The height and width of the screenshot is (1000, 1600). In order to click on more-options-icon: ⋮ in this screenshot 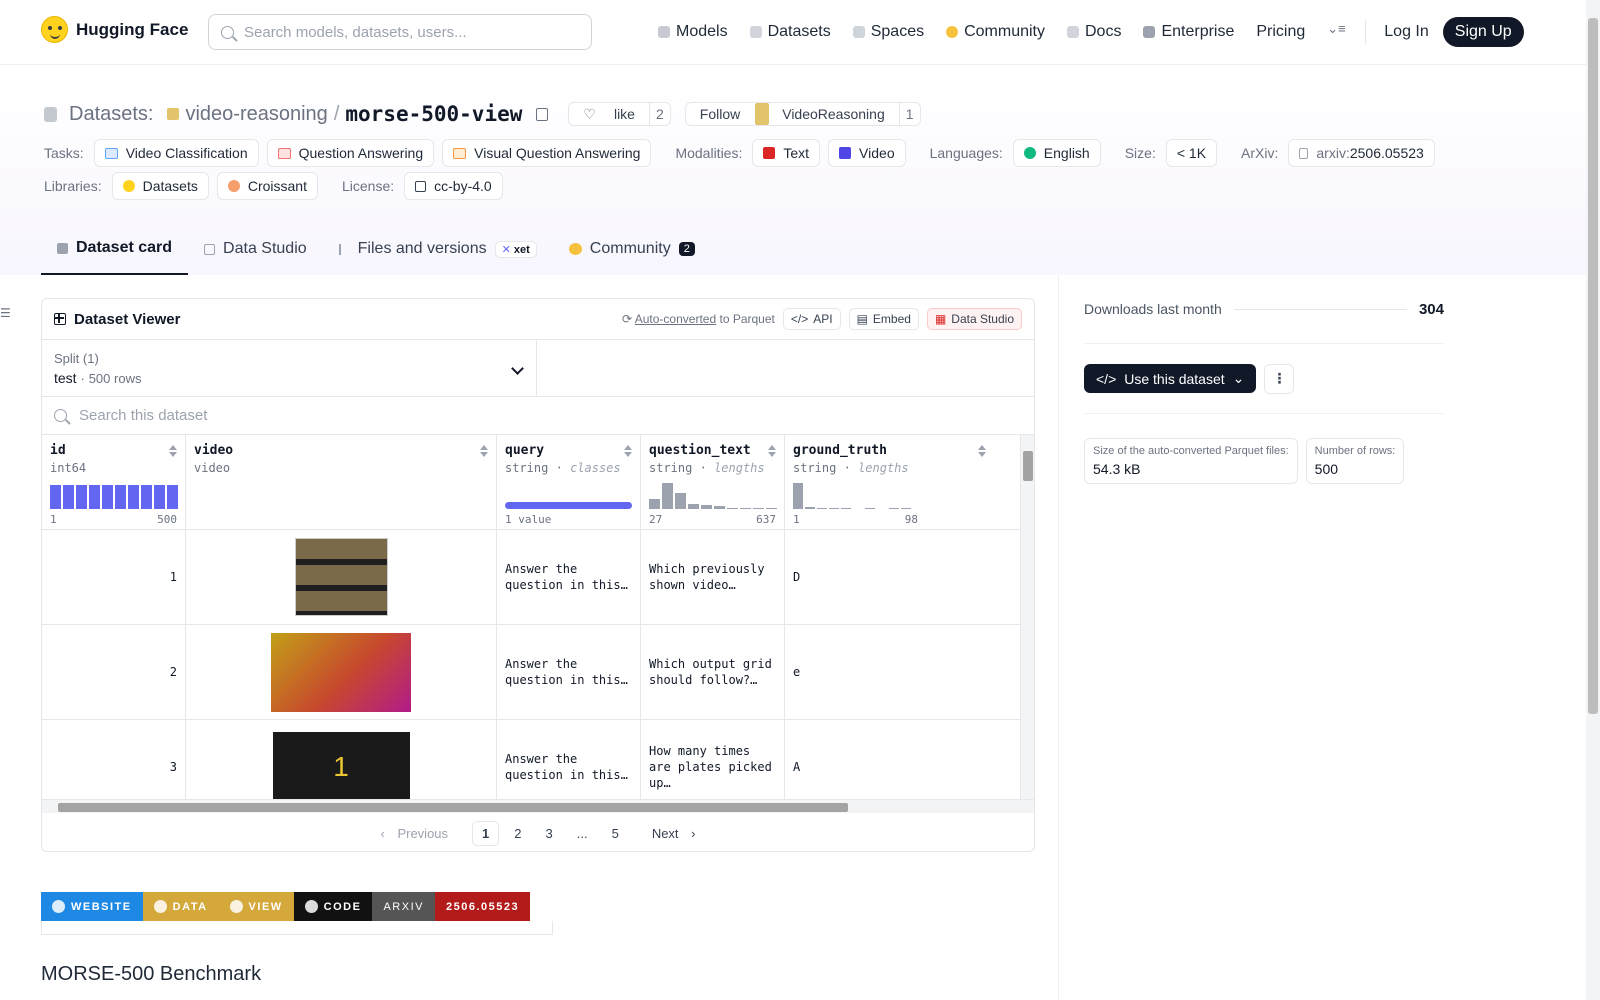, I will do `click(1279, 378)`.